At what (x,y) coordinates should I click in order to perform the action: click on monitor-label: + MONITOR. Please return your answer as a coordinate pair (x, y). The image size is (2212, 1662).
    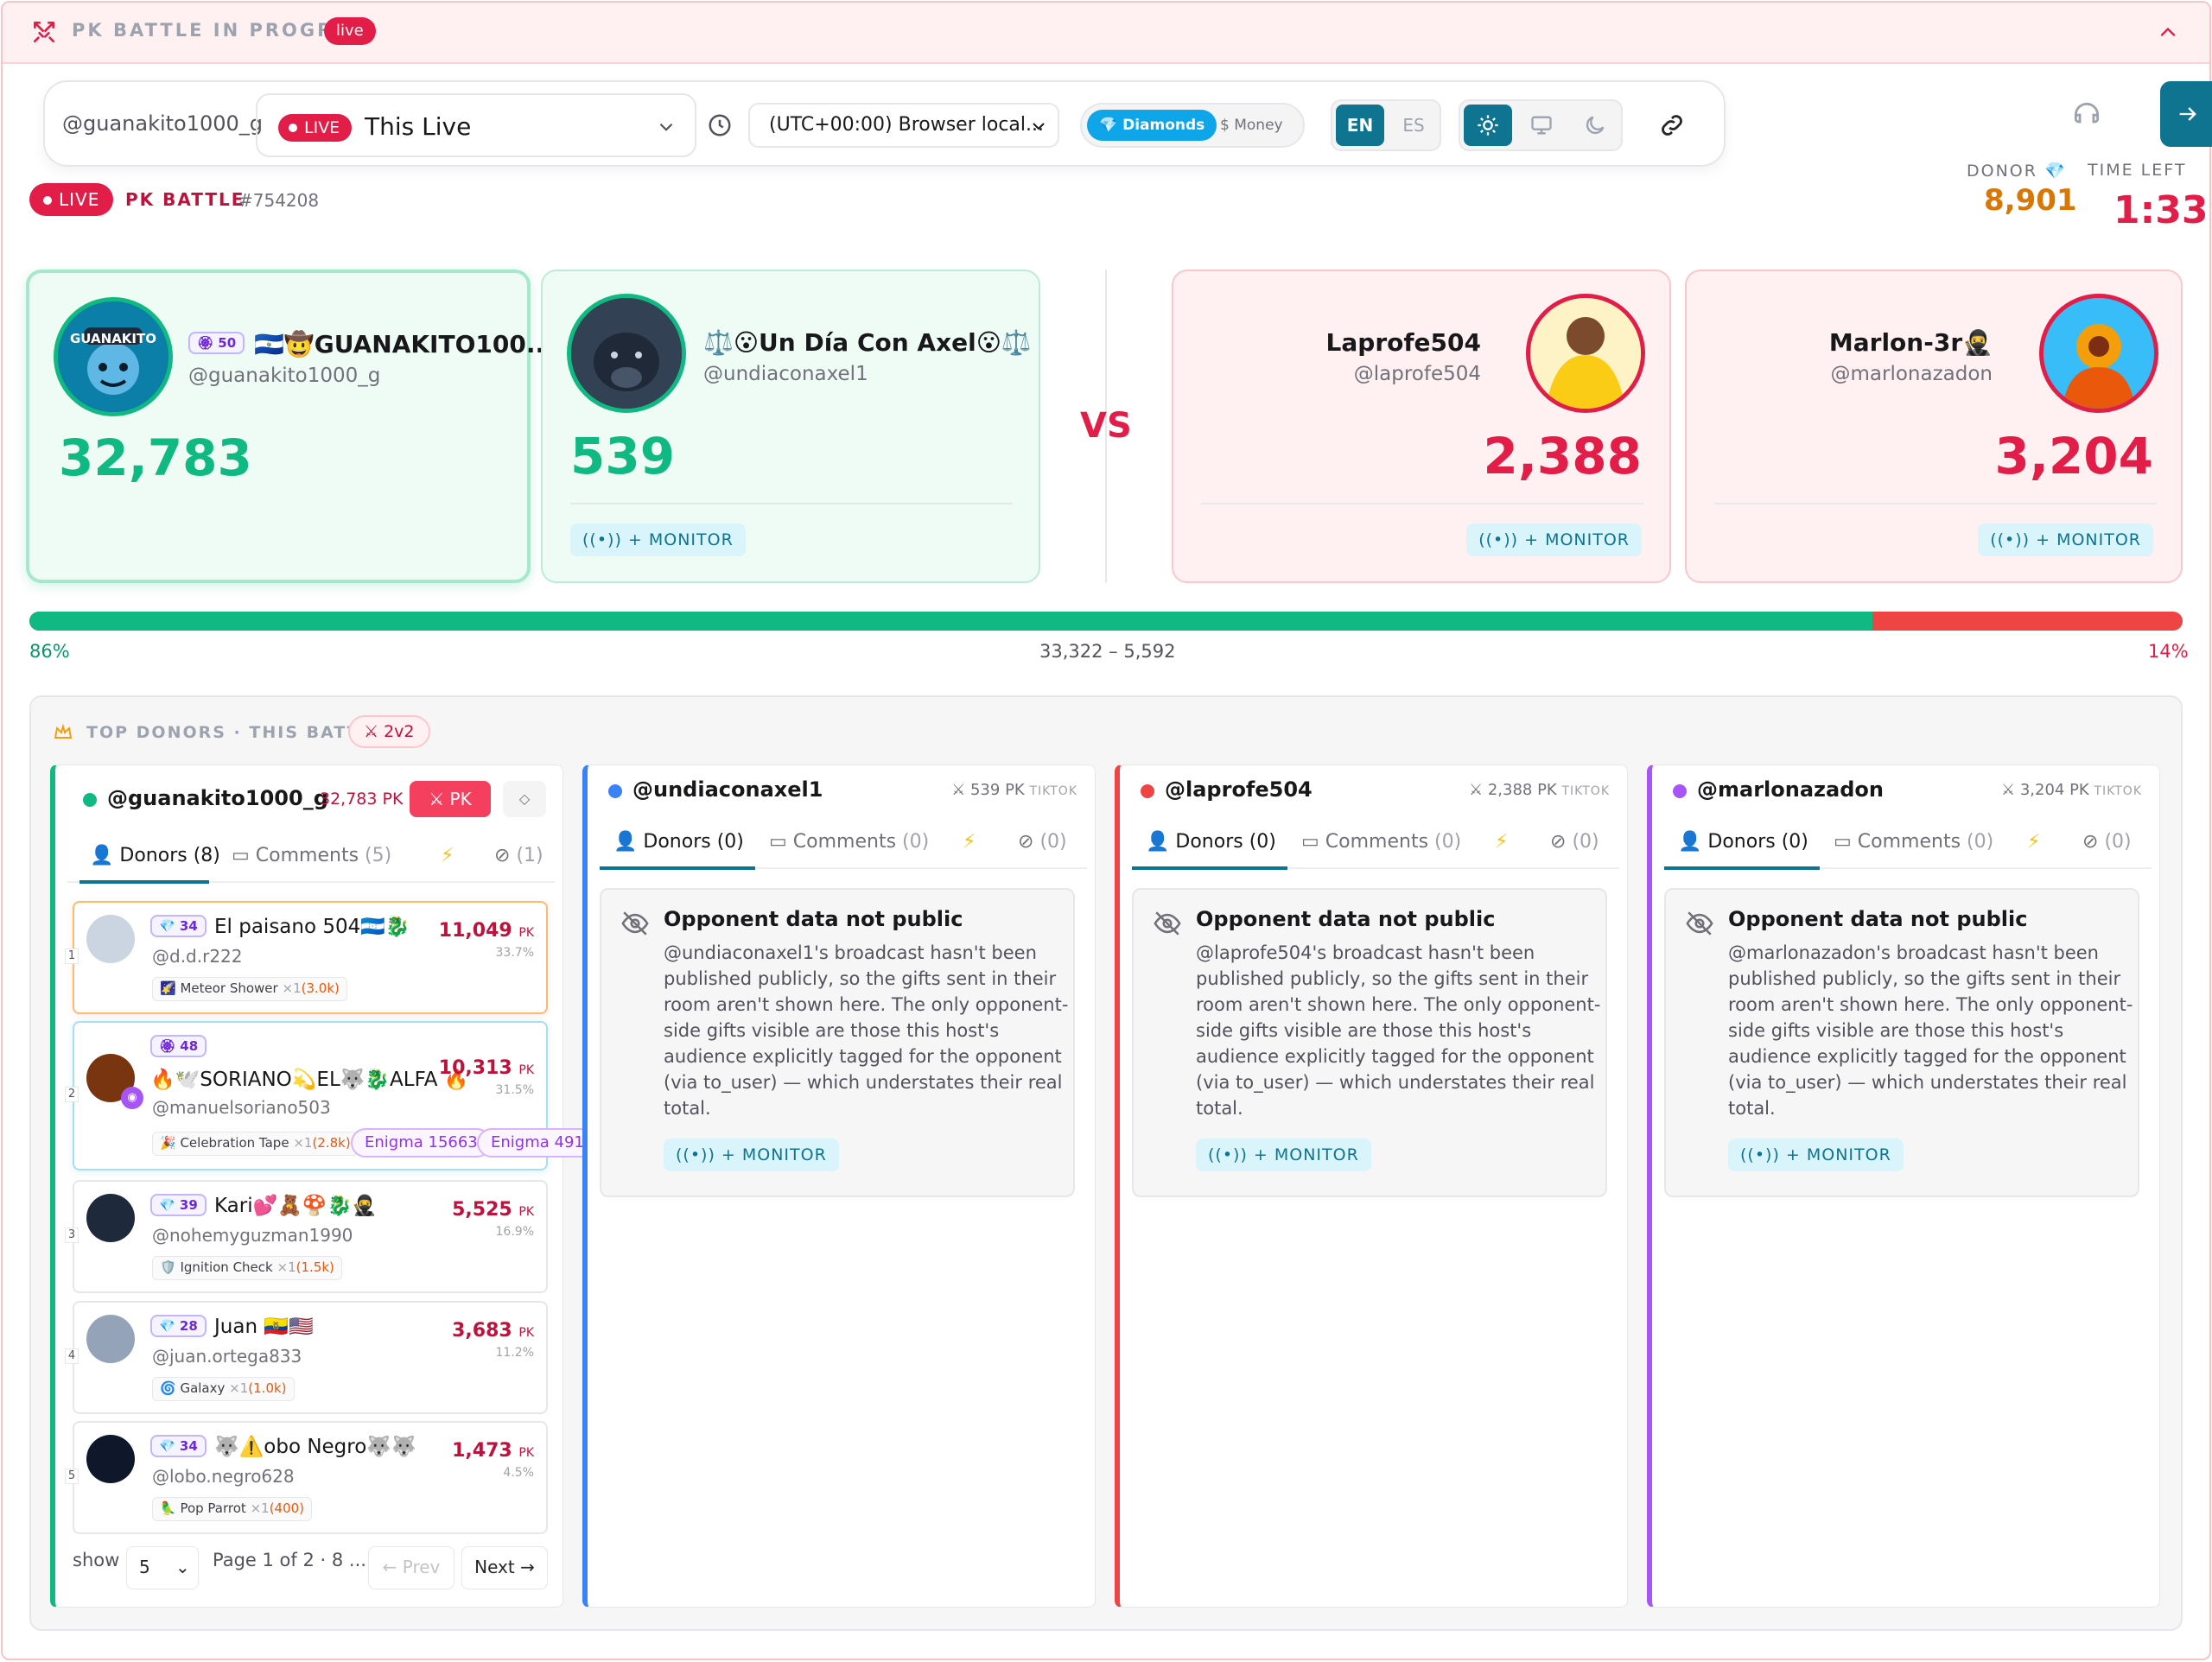
    Looking at the image, I should click on (1306, 1154).